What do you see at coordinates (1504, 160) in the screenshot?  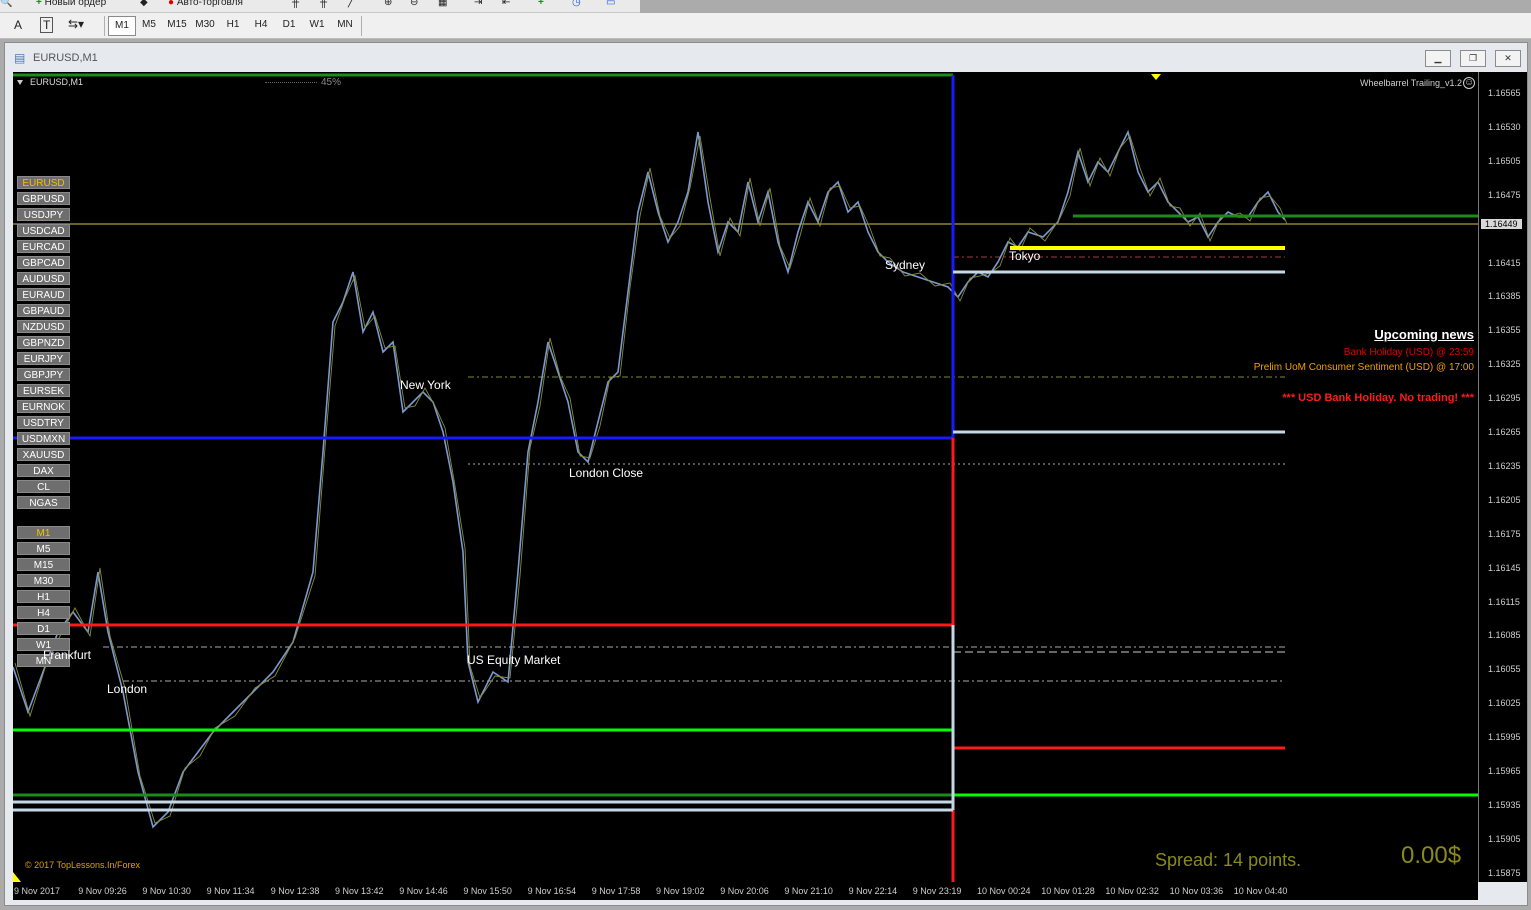 I see `price-label: 1.16505` at bounding box center [1504, 160].